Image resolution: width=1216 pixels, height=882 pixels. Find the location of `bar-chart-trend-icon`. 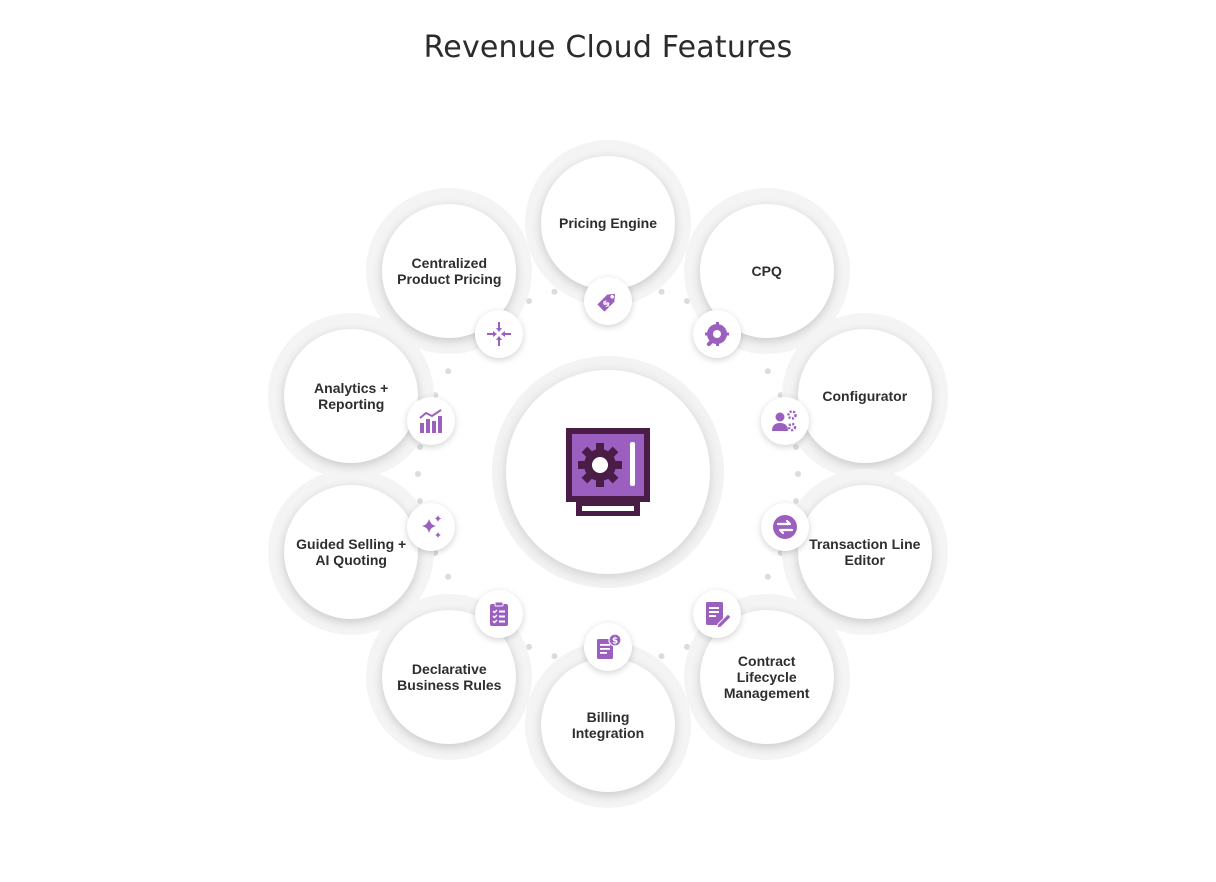

bar-chart-trend-icon is located at coordinates (431, 420).